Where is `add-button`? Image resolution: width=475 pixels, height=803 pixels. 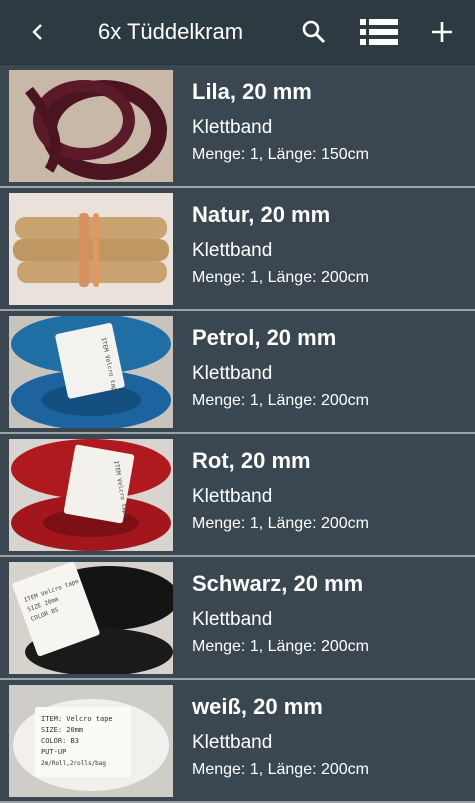 add-button is located at coordinates (442, 32).